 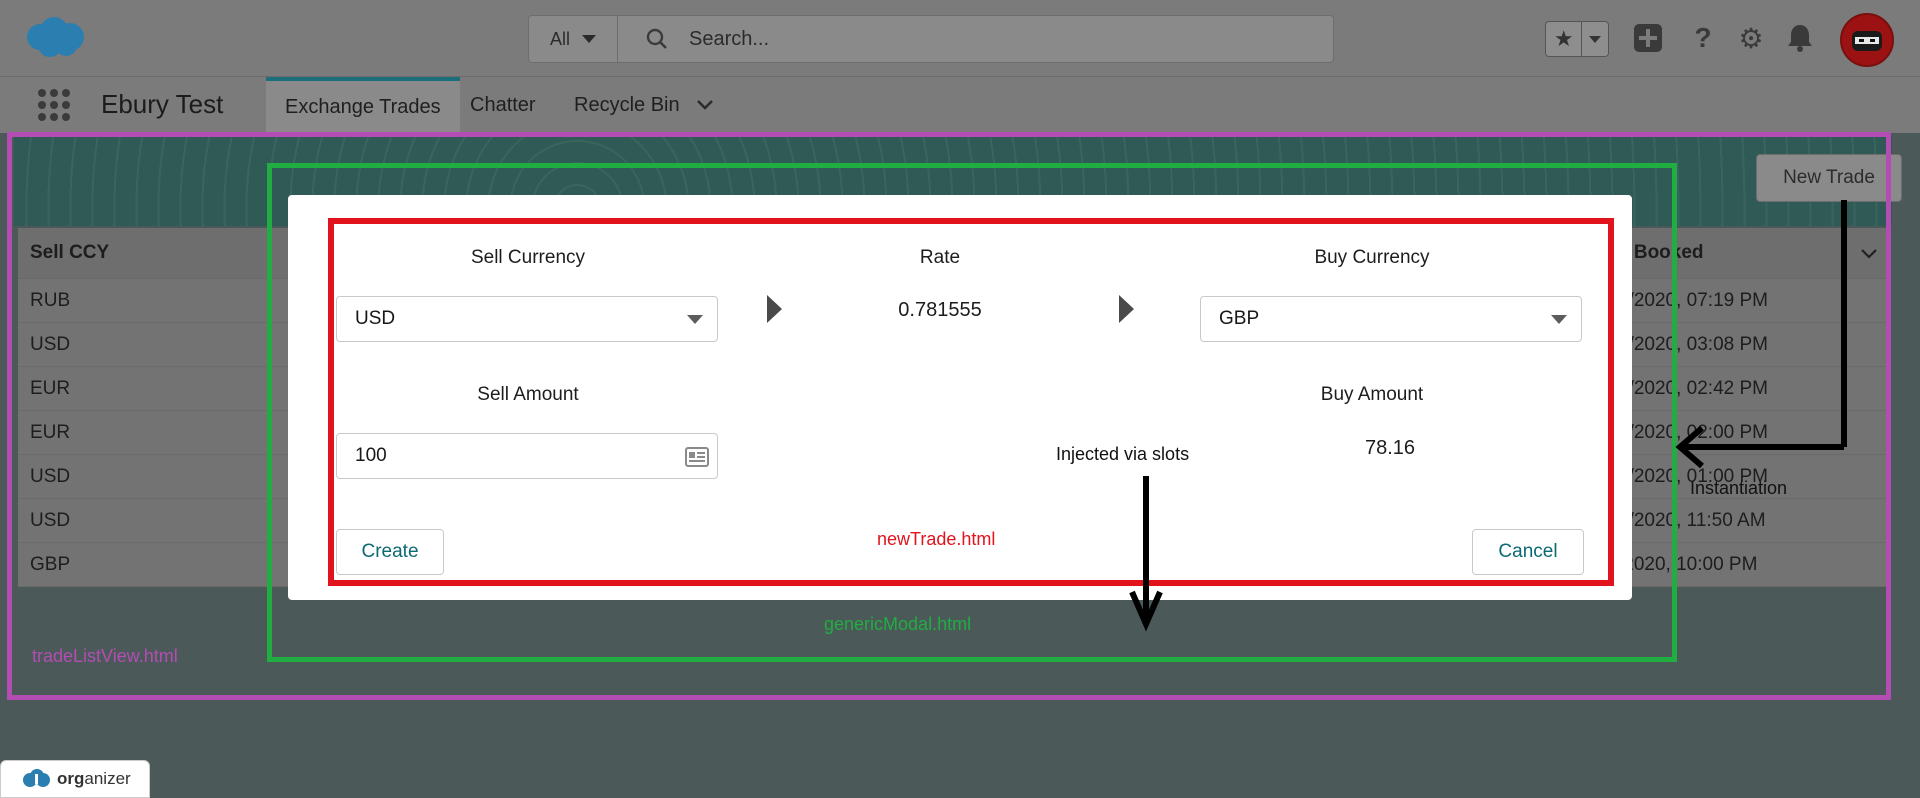 I want to click on instantiation-arrow-icon, so click(x=1761, y=334).